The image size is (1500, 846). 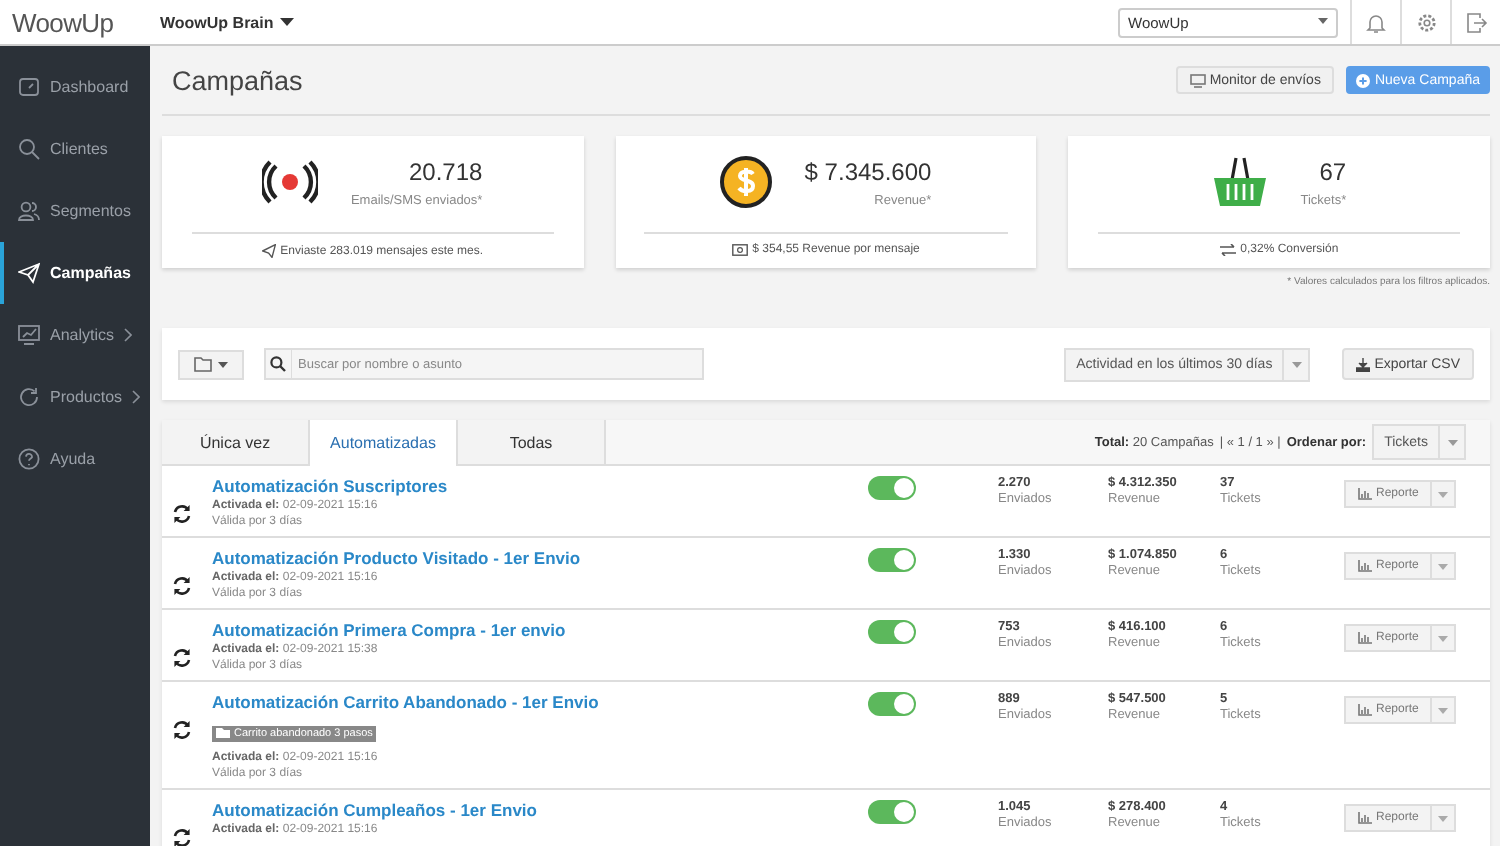 What do you see at coordinates (237, 80) in the screenshot?
I see `page-title: Campañas` at bounding box center [237, 80].